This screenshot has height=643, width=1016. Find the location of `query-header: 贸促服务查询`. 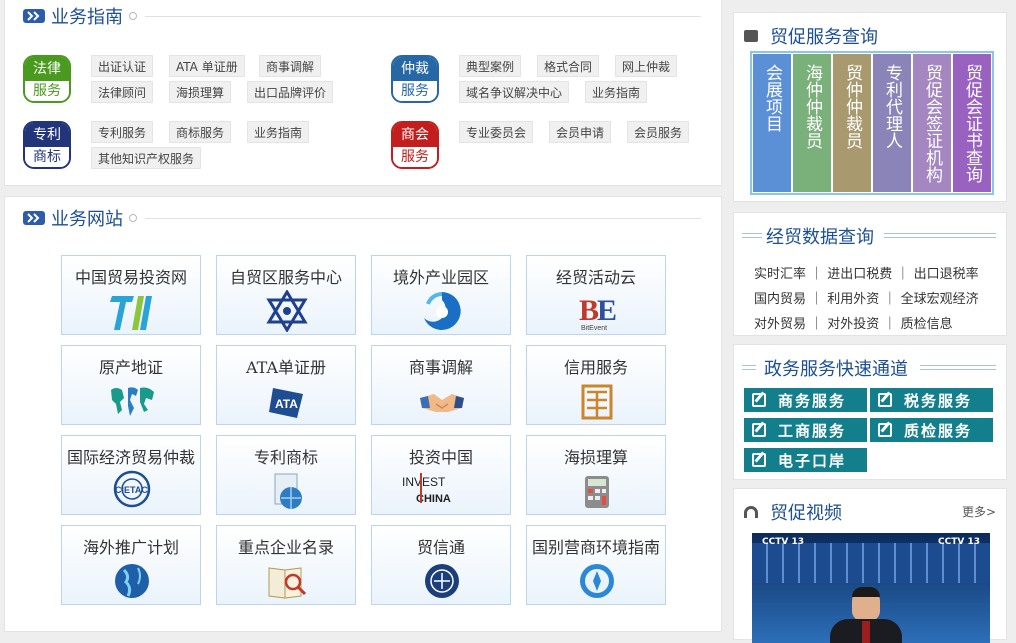

query-header: 贸促服务查询 is located at coordinates (811, 36).